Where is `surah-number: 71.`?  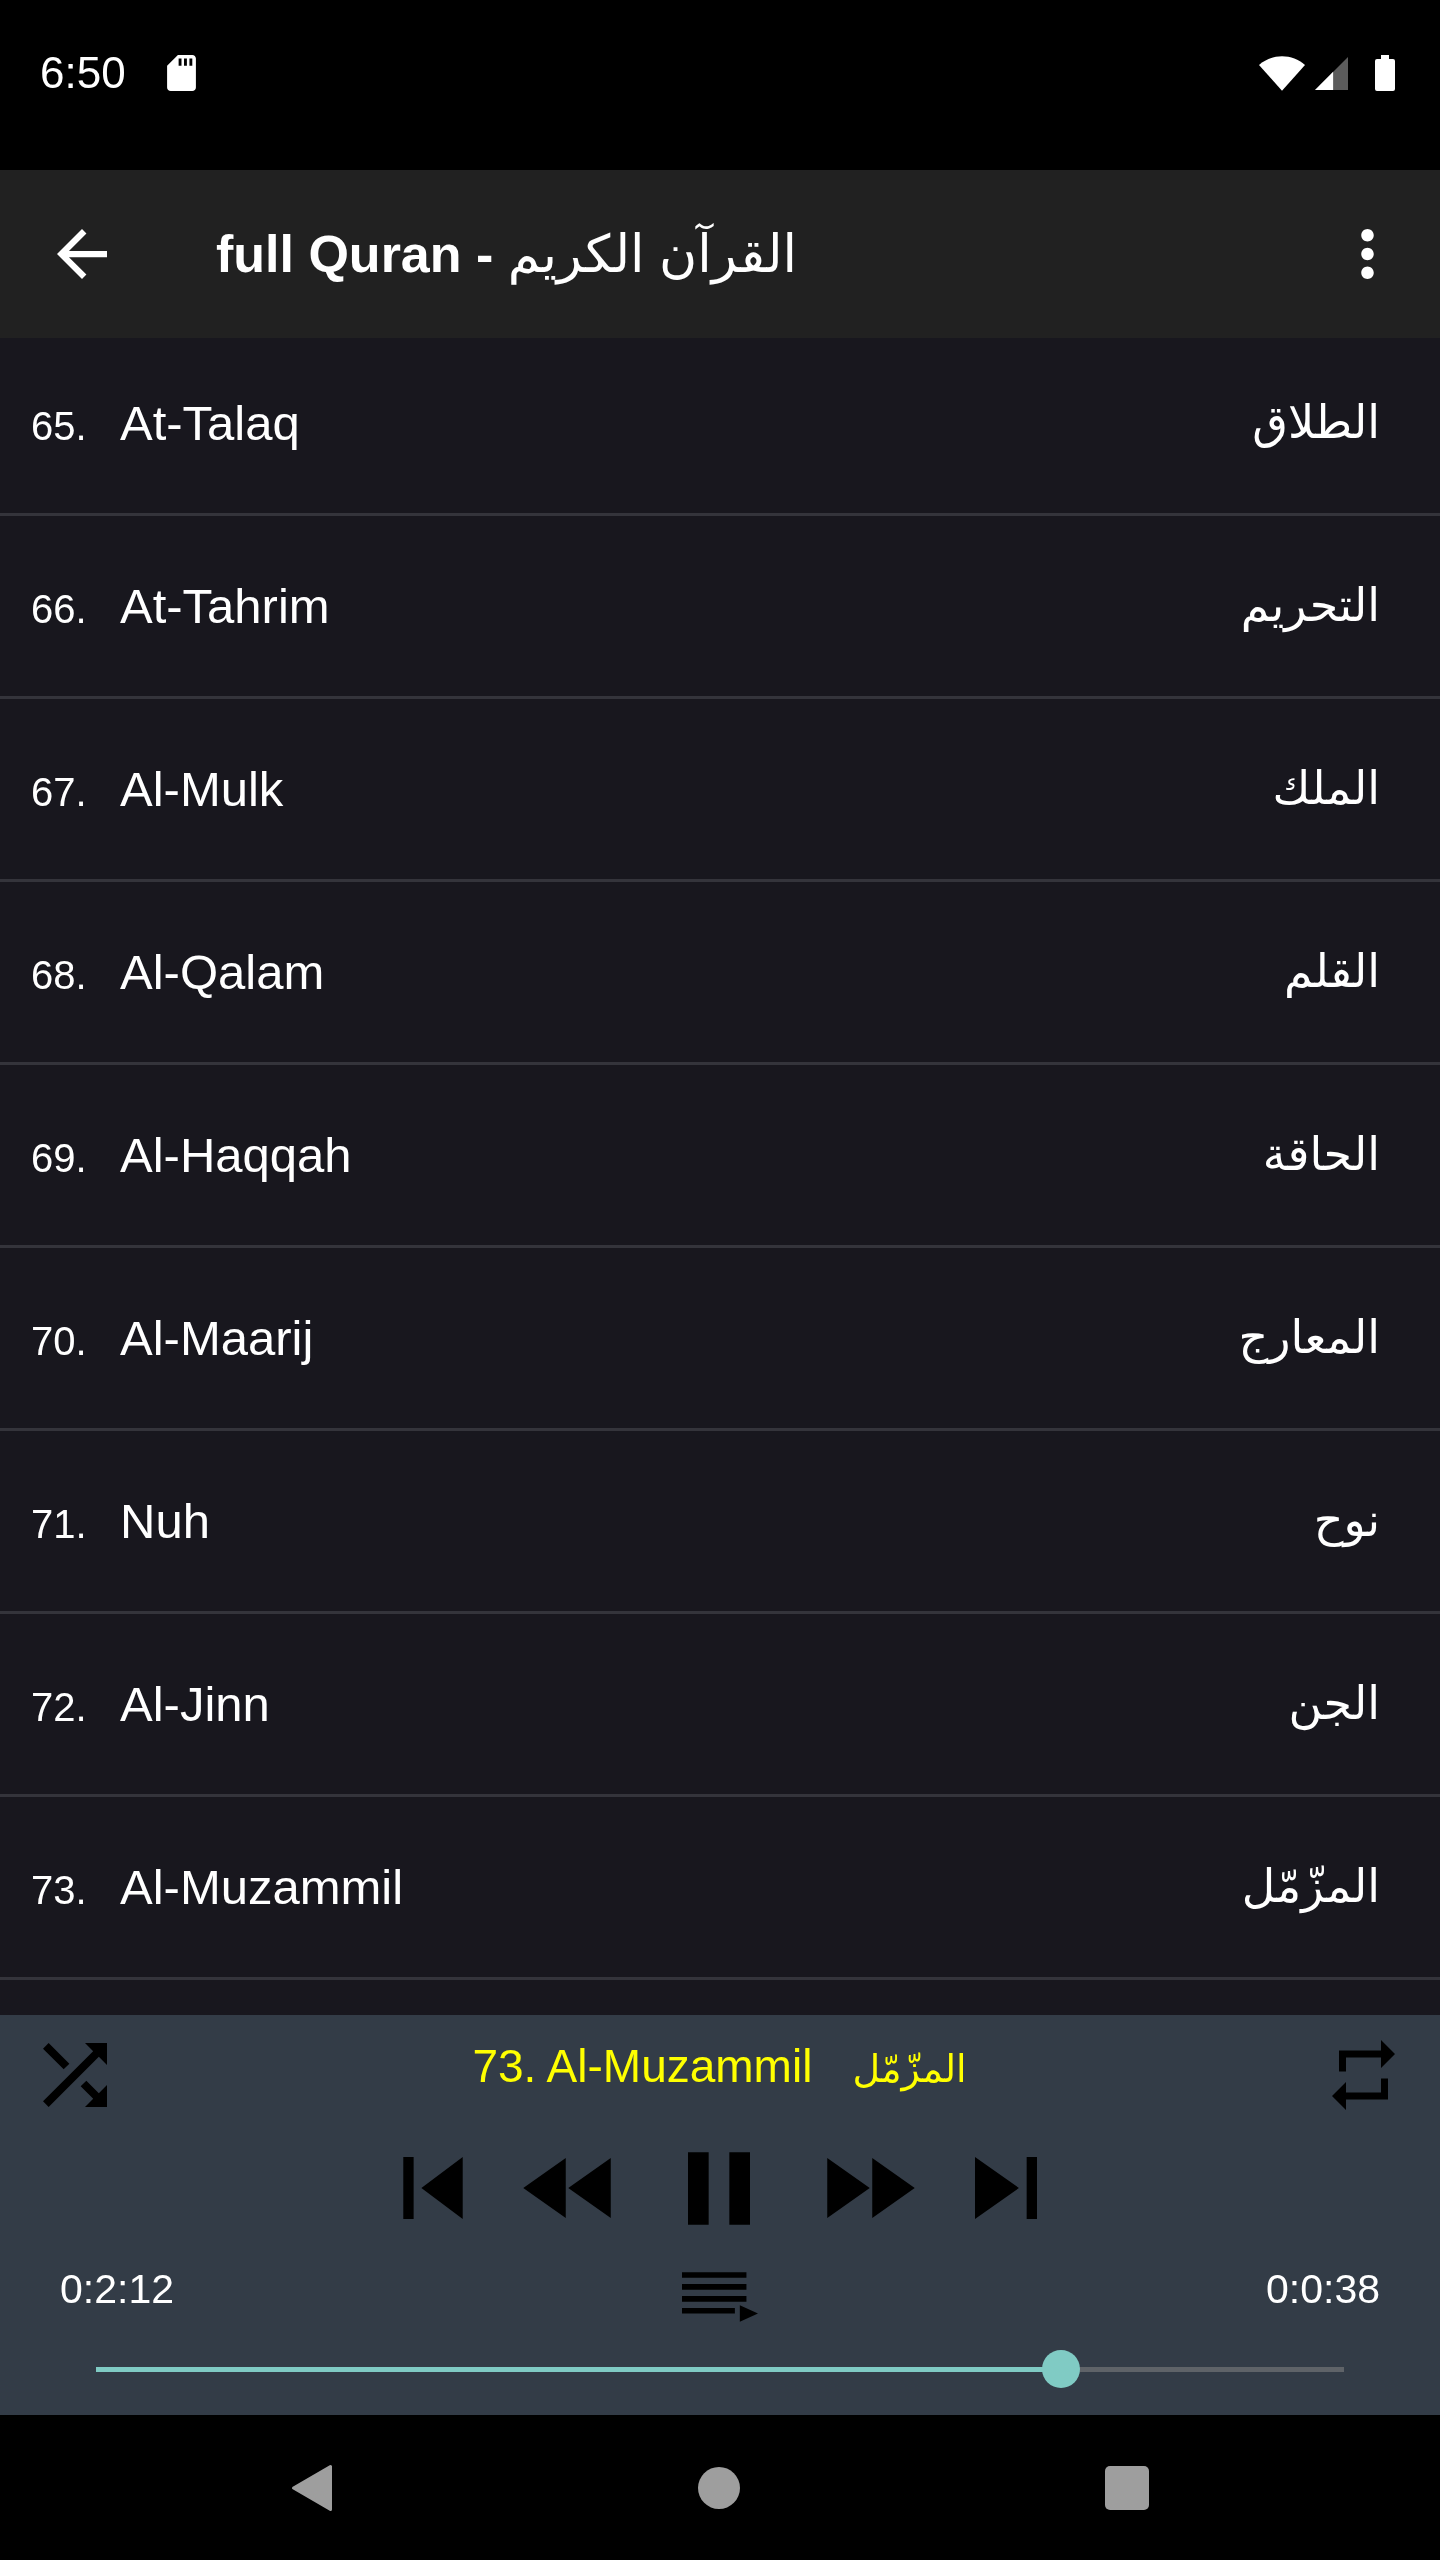 surah-number: 71. is located at coordinates (59, 1524).